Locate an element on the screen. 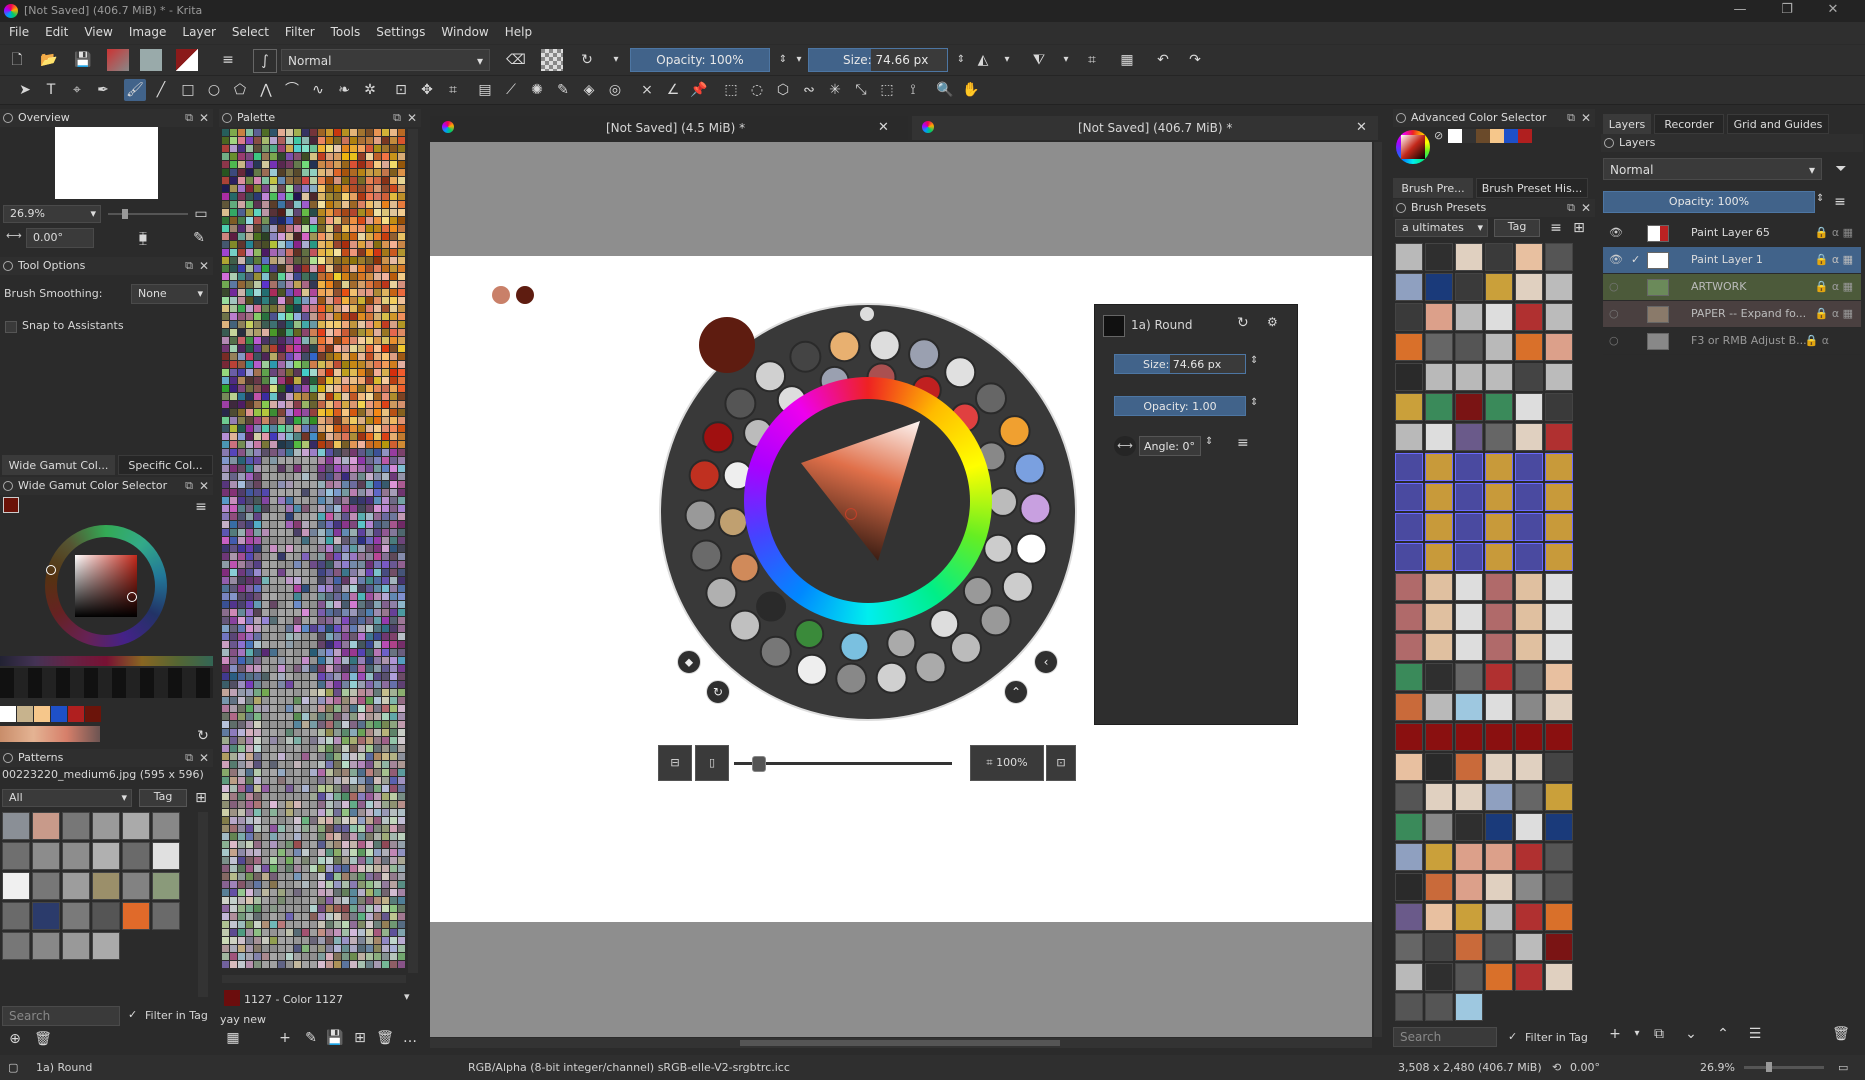  menu-settings: Settings is located at coordinates (399, 30).